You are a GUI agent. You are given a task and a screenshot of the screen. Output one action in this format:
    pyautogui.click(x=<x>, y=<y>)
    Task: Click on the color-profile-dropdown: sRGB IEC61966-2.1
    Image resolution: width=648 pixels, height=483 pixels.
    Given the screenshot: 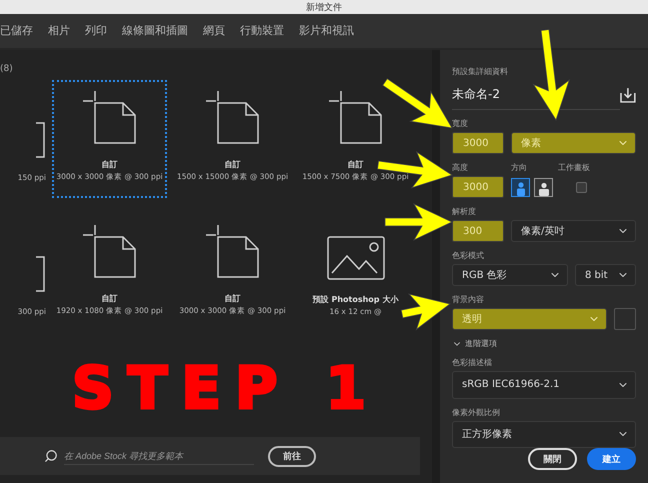 What is the action you would take?
    pyautogui.click(x=544, y=384)
    